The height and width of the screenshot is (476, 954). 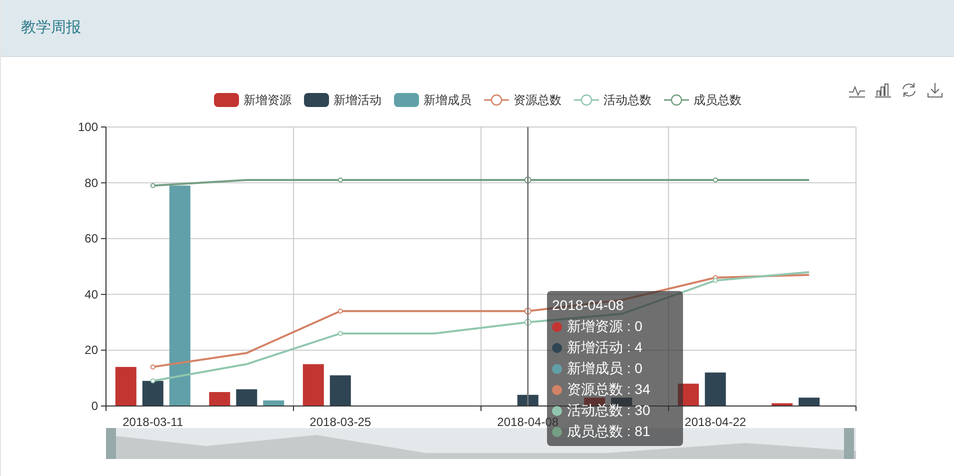 What do you see at coordinates (91, 183) in the screenshot?
I see `y-tick-label: 80` at bounding box center [91, 183].